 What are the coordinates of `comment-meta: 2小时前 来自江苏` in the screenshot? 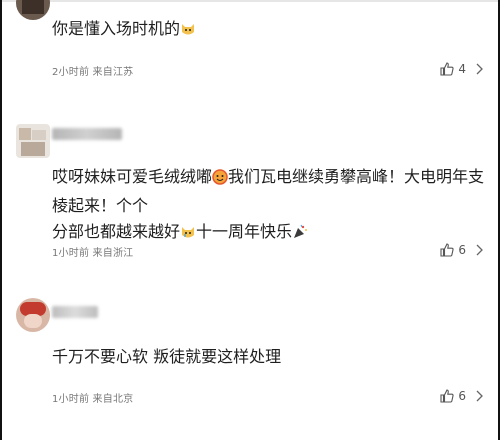 It's located at (93, 72).